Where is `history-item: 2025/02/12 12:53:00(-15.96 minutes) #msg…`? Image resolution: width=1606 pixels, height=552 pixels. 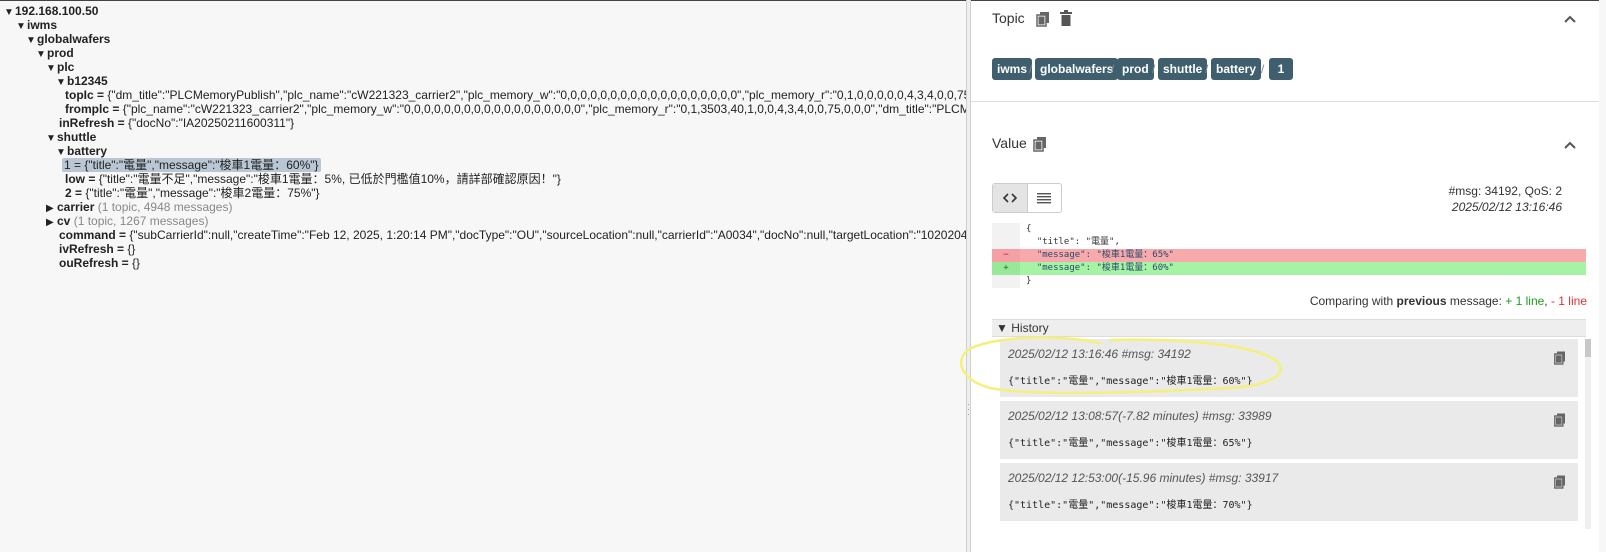
history-item: 2025/02/12 12:53:00(-15.96 minutes) #msg… is located at coordinates (1289, 492).